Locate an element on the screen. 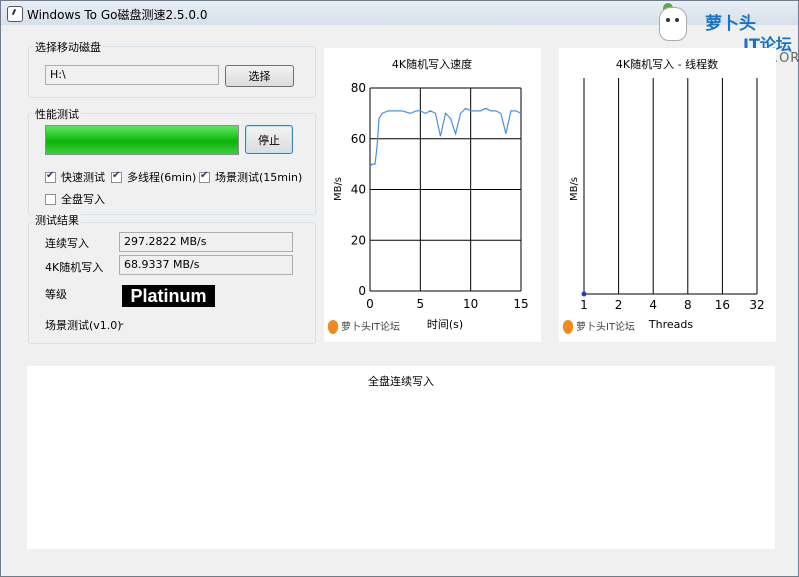 This screenshot has height=577, width=799. multithread-label: 多线程(6min) is located at coordinates (162, 177).